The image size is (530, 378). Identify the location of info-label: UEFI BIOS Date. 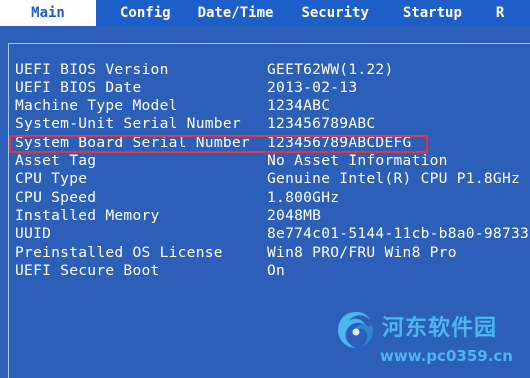
(78, 87).